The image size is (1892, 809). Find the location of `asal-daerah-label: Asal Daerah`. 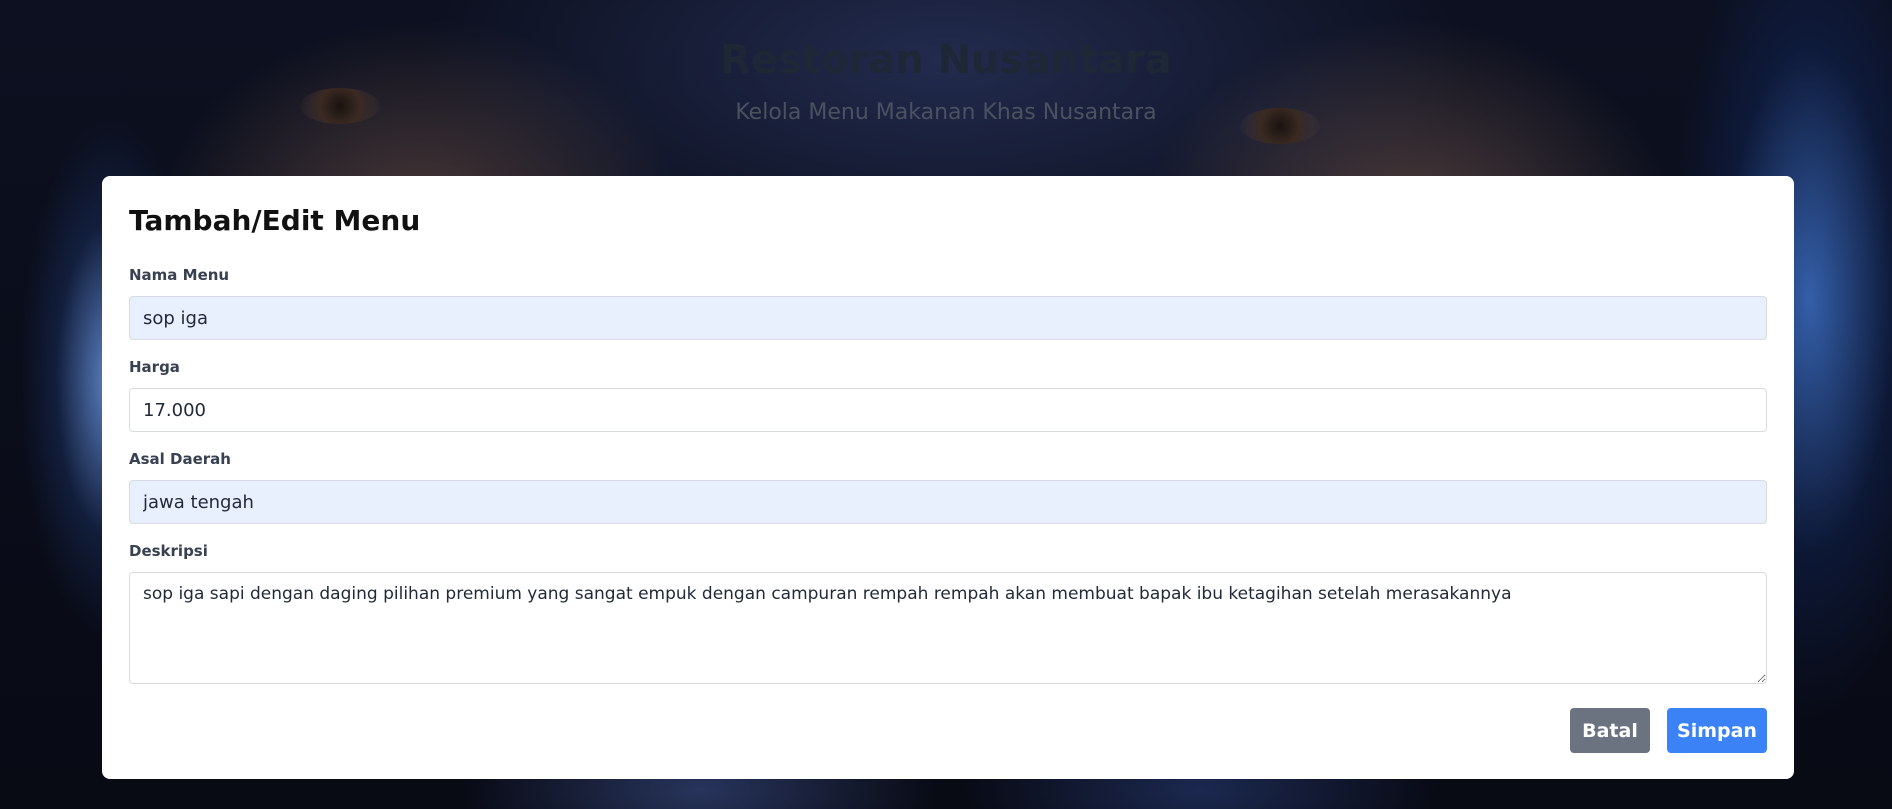

asal-daerah-label: Asal Daerah is located at coordinates (180, 459).